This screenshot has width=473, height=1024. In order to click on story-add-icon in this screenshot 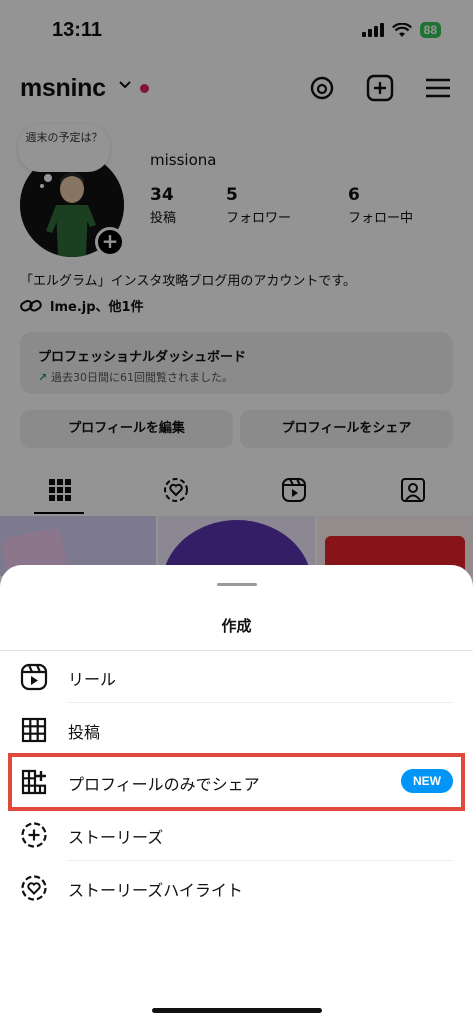, I will do `click(34, 835)`.